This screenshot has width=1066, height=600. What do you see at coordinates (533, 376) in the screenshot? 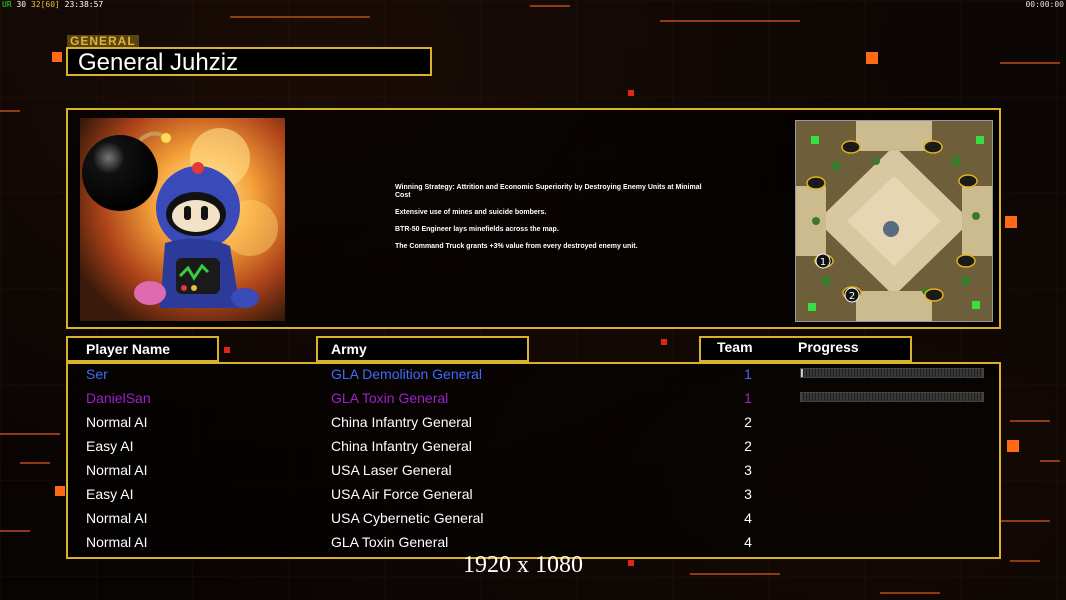
I see `player-row: Ser GLA Demolition General 1` at bounding box center [533, 376].